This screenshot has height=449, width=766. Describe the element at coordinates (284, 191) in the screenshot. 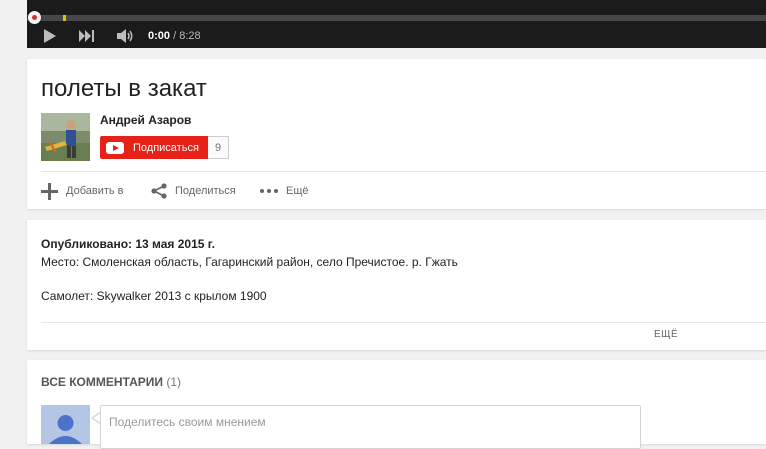

I see `more-actions-button: Ещё` at that location.